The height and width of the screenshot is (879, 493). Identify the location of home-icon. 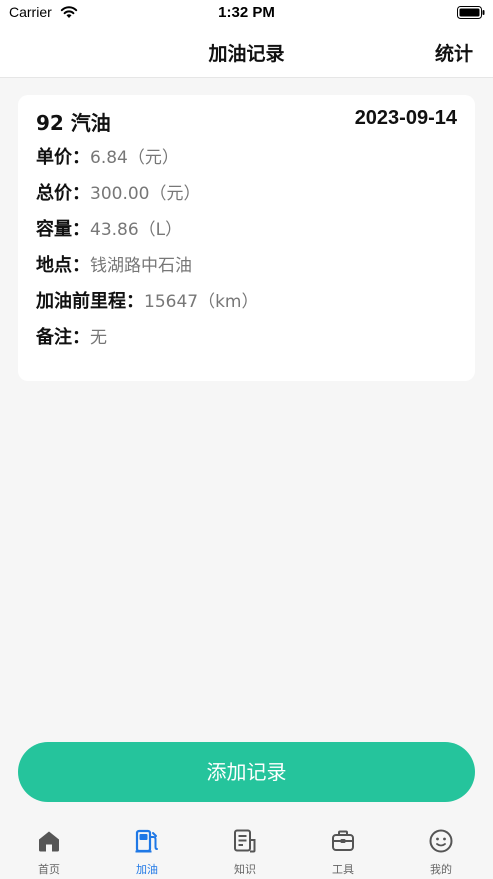
(49, 841).